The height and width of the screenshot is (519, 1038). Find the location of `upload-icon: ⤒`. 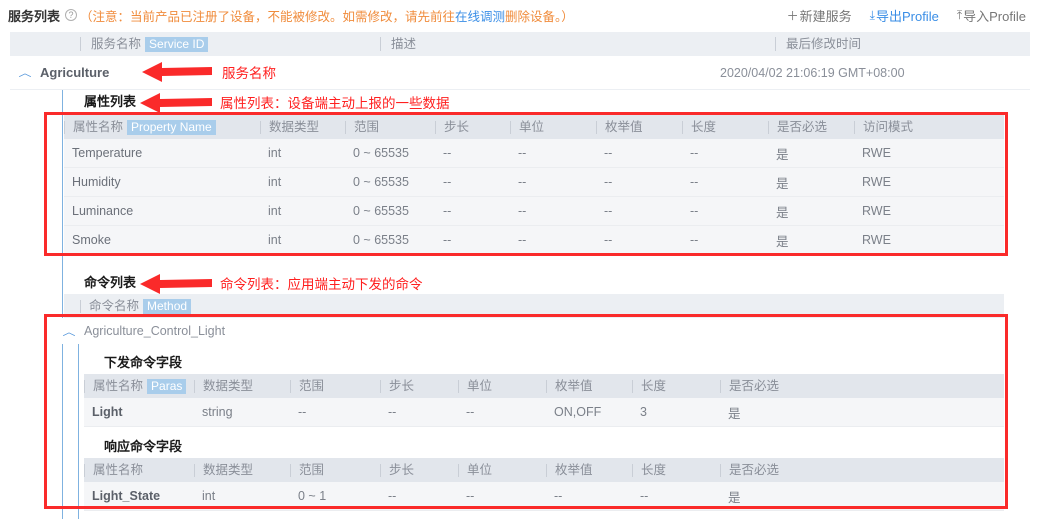

upload-icon: ⤒ is located at coordinates (959, 14).